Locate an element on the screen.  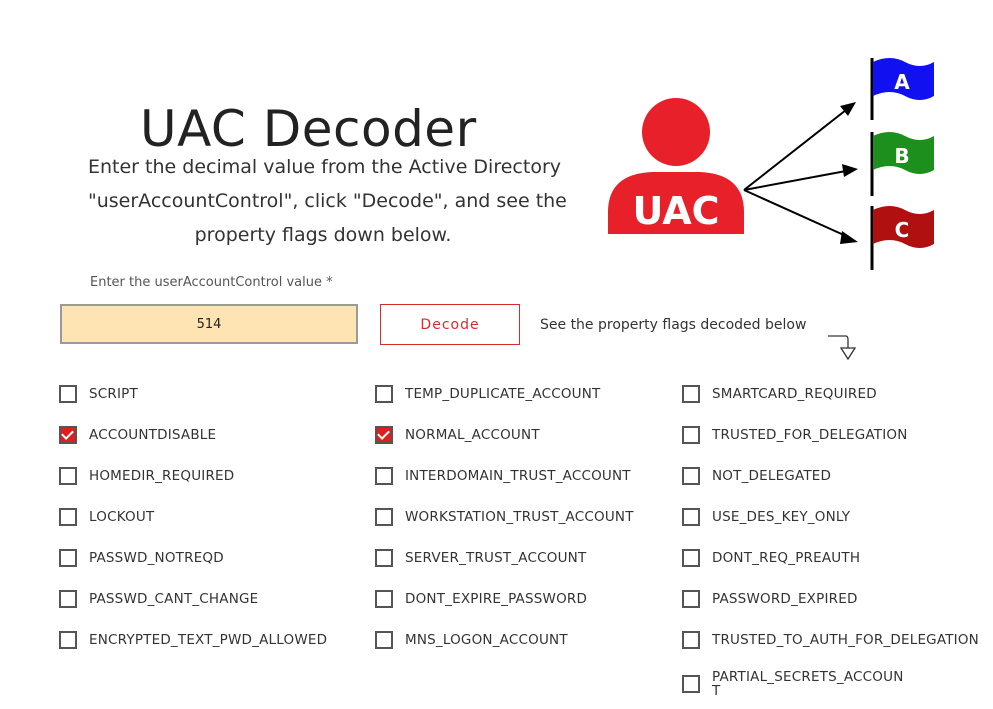
flag-label: USE_DES_KEY_ONLY is located at coordinates (781, 517).